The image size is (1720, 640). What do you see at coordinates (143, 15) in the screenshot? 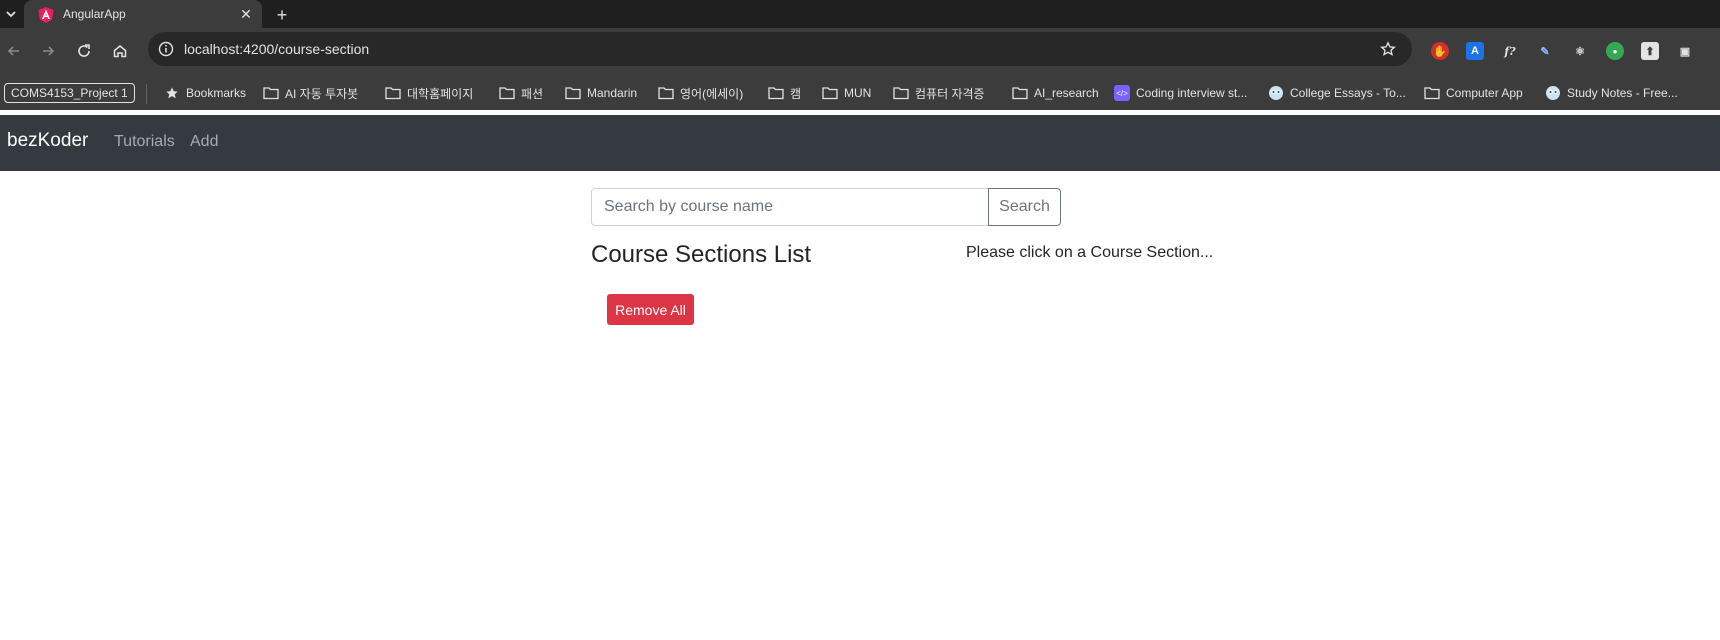
I see `browser-tab: AngularApp ✕` at bounding box center [143, 15].